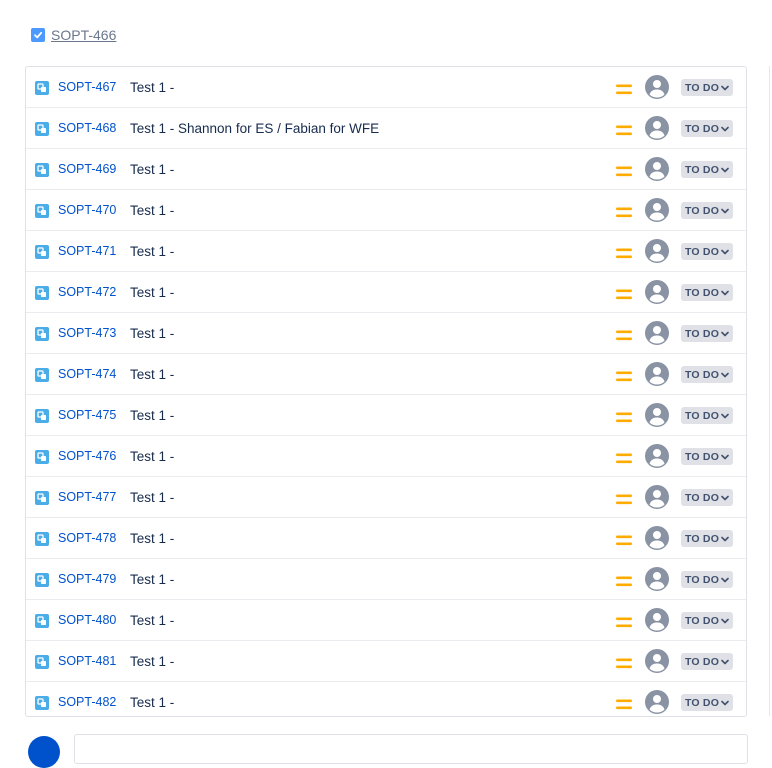 Image resolution: width=772 pixels, height=768 pixels. What do you see at coordinates (386, 87) in the screenshot?
I see `subtask-row: SOPT-467 Test 1 - TO DO` at bounding box center [386, 87].